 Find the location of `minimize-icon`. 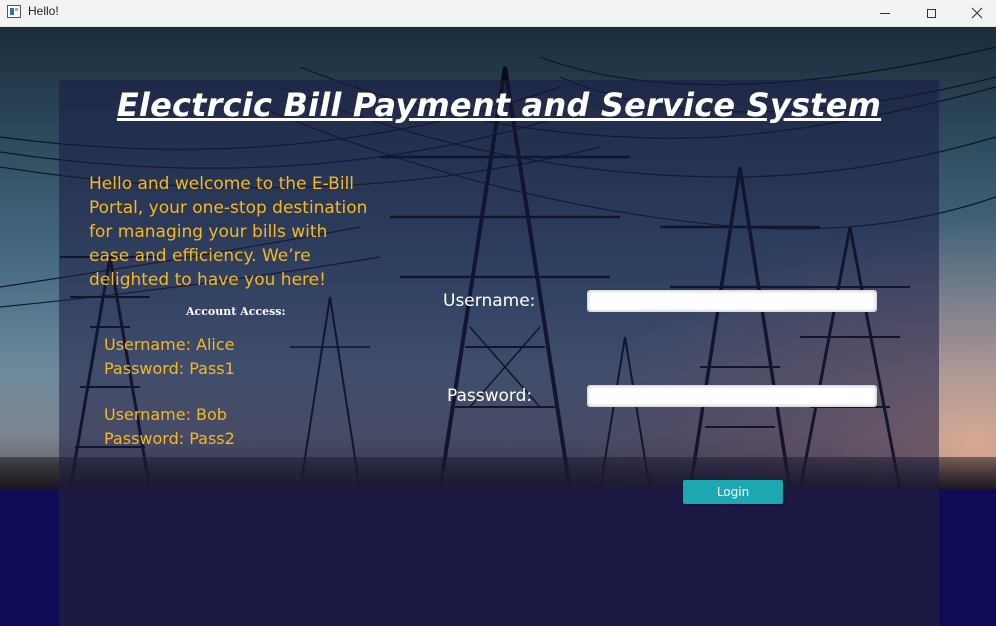

minimize-icon is located at coordinates (885, 13).